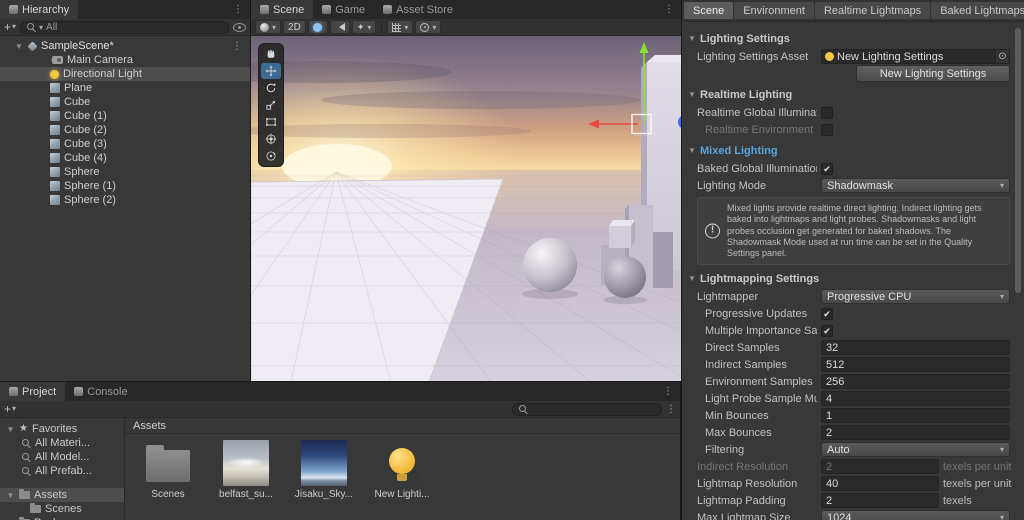 The height and width of the screenshot is (520, 1024). Describe the element at coordinates (915, 185) in the screenshot. I see `lighting-mode-dropdown: Shadowmask ▾` at that location.